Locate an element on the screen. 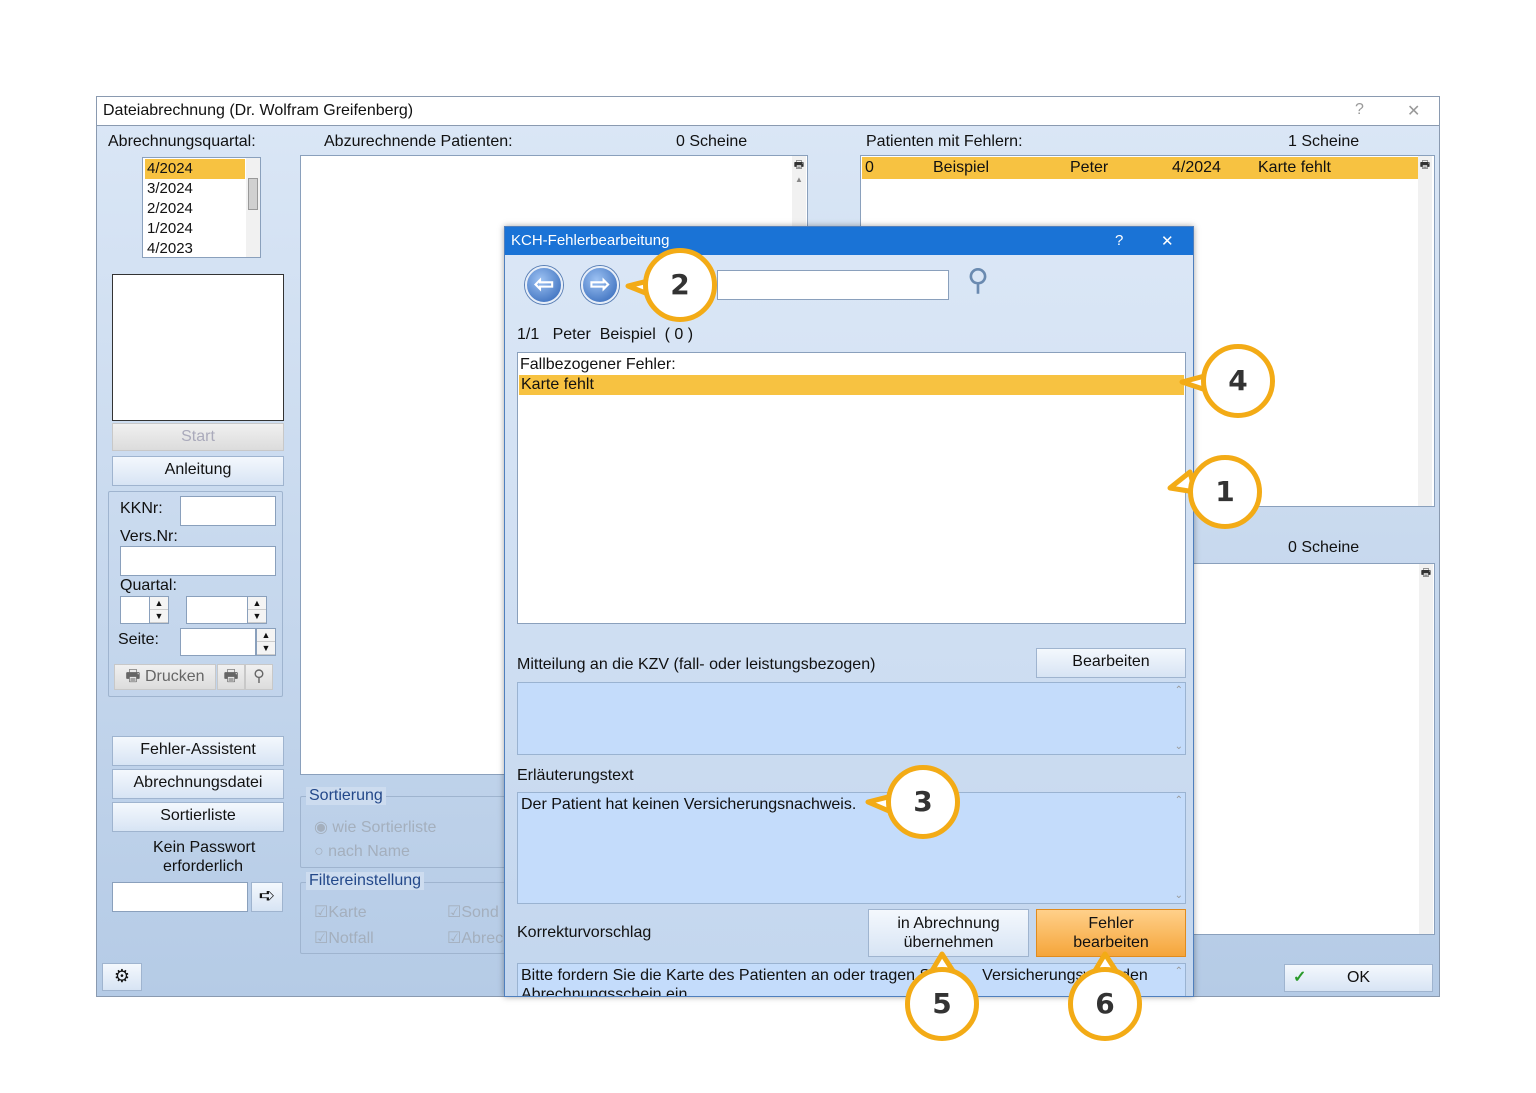  callout-4: 4 is located at coordinates (1238, 381).